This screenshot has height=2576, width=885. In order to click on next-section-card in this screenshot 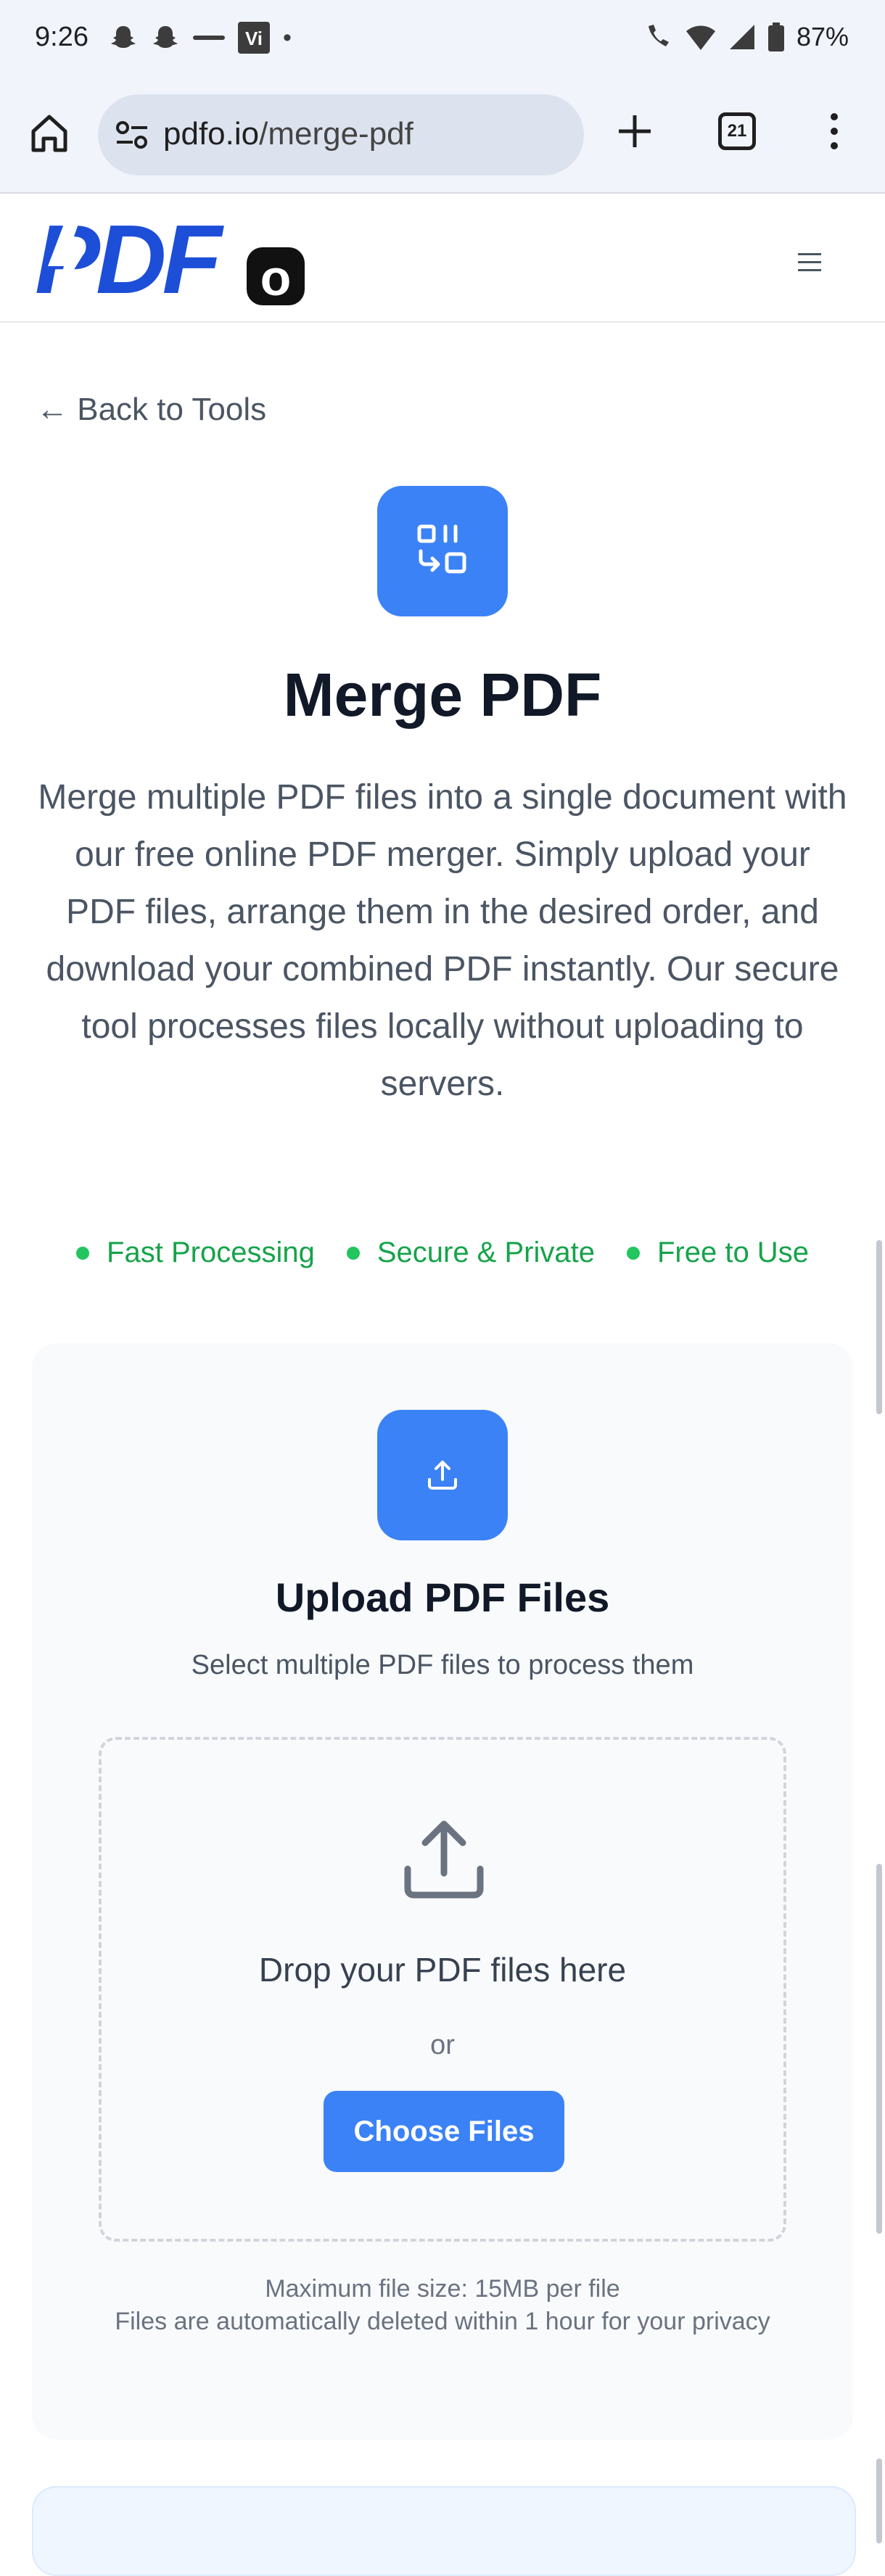, I will do `click(444, 2531)`.